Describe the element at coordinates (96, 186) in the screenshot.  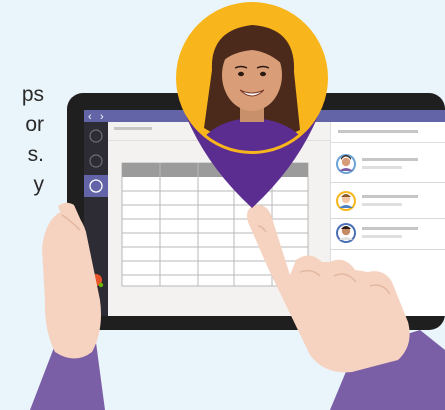
I see `sidebar-item-active-bg` at that location.